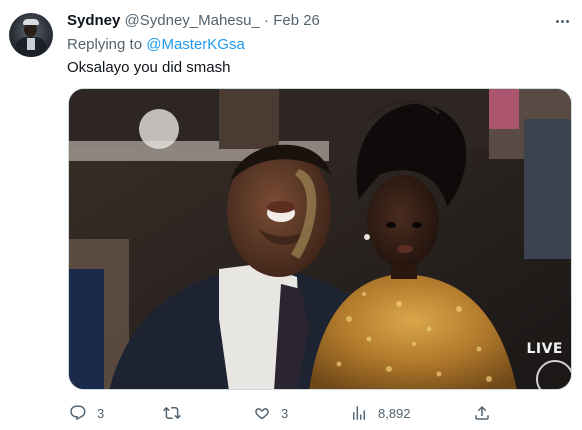 Image resolution: width=582 pixels, height=430 pixels. I want to click on reply-mention-link: @MasterKGsa, so click(195, 44).